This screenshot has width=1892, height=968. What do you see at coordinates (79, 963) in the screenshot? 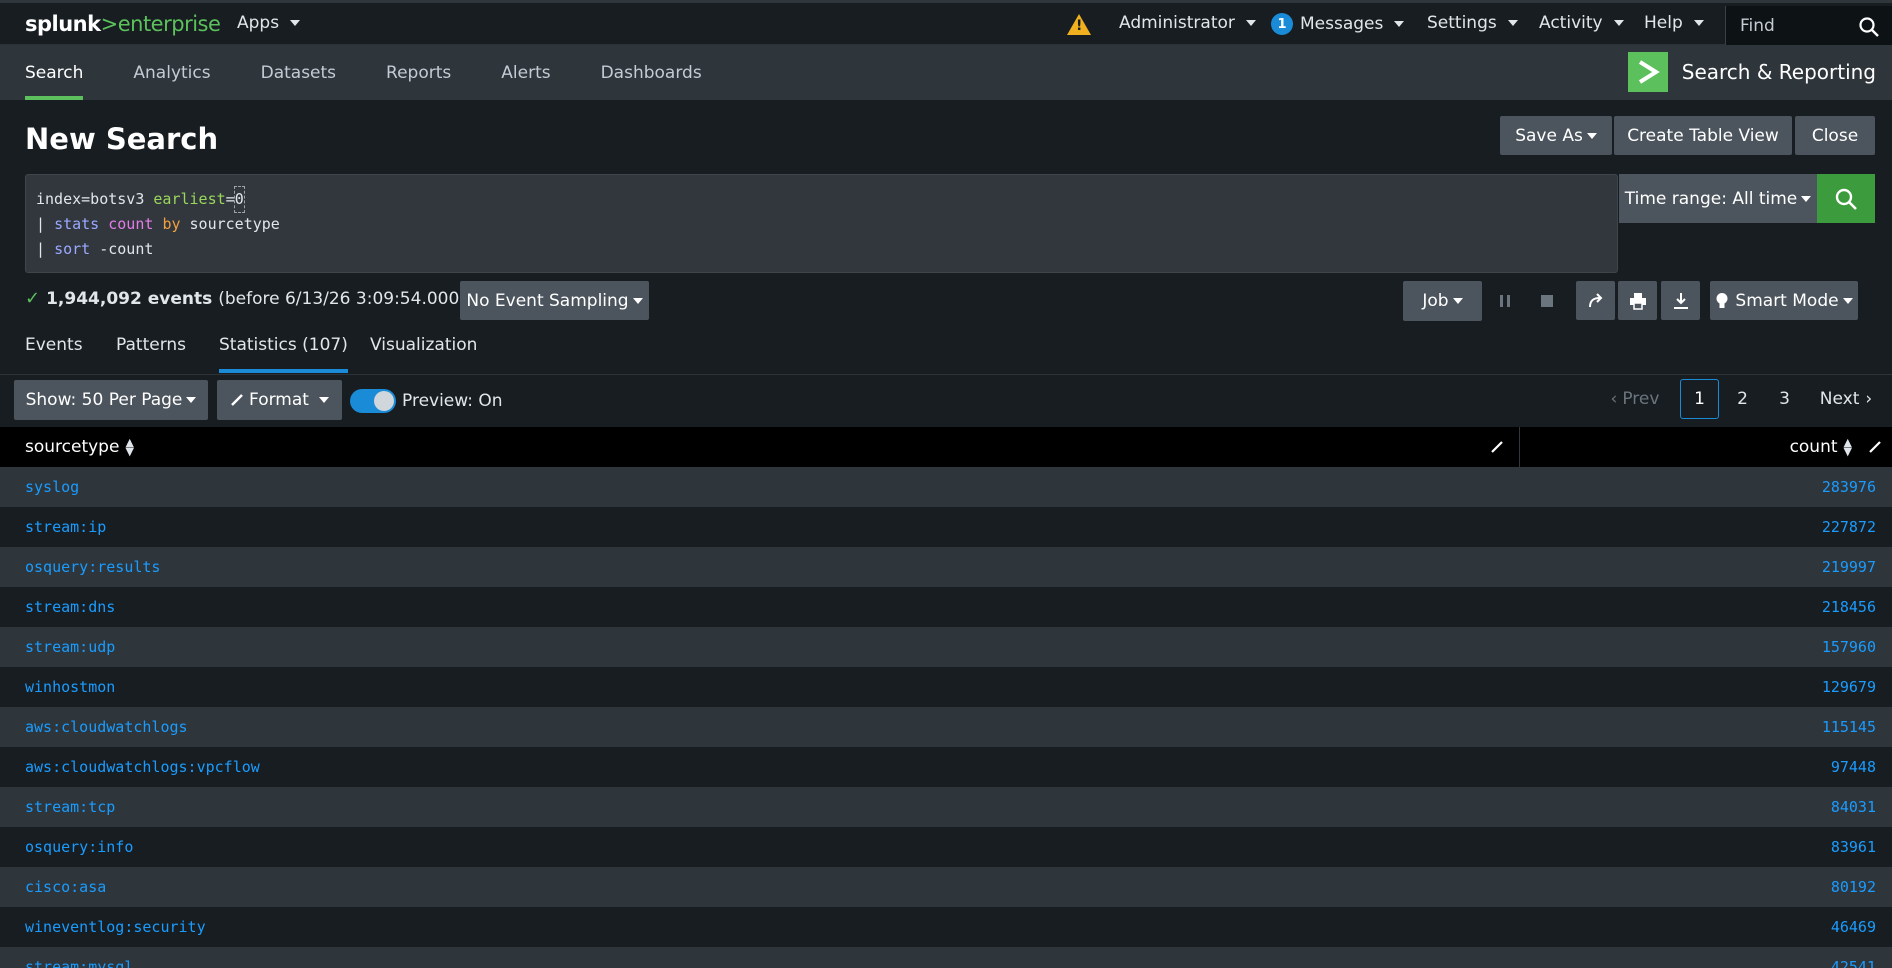
I see `sourcetype-cell: stream:mysql` at bounding box center [79, 963].